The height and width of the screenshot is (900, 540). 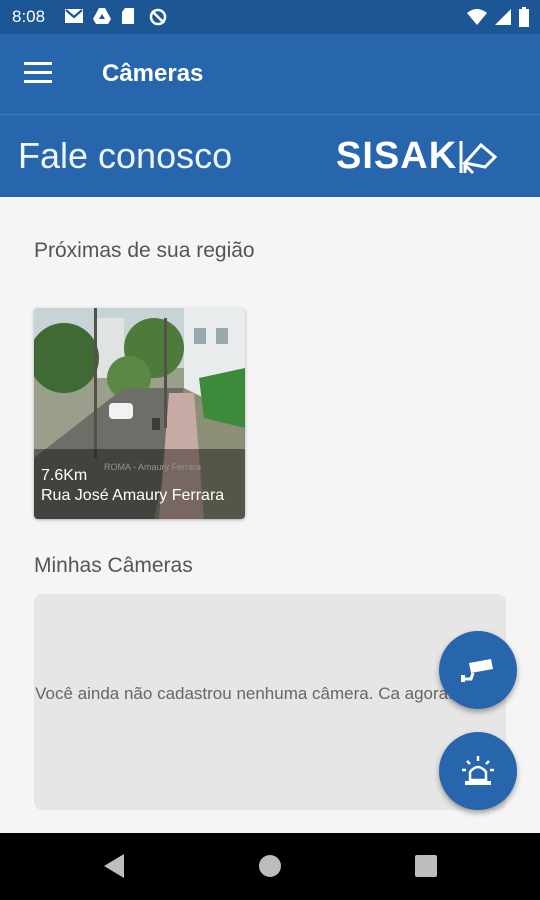 I want to click on sisak-logo: SISAK, so click(x=417, y=156).